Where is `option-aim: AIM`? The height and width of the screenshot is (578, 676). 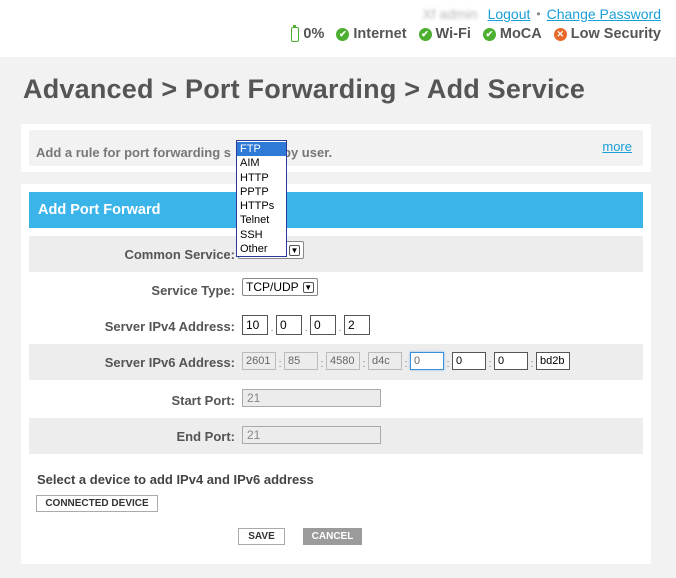 option-aim: AIM is located at coordinates (261, 163).